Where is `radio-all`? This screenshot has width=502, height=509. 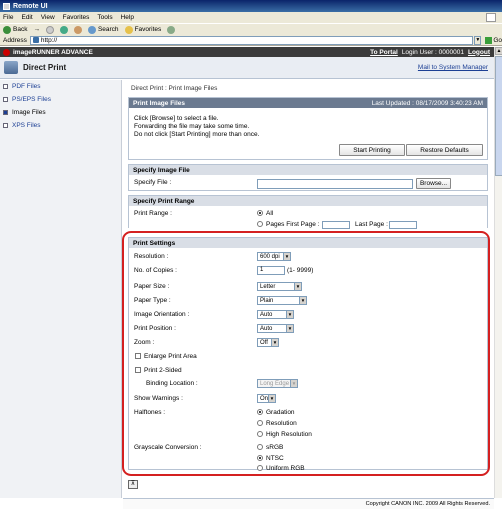 radio-all is located at coordinates (260, 213).